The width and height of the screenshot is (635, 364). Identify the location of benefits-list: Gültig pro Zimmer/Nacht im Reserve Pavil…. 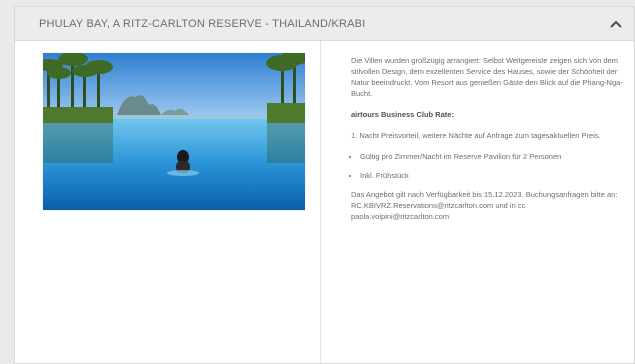
(487, 166).